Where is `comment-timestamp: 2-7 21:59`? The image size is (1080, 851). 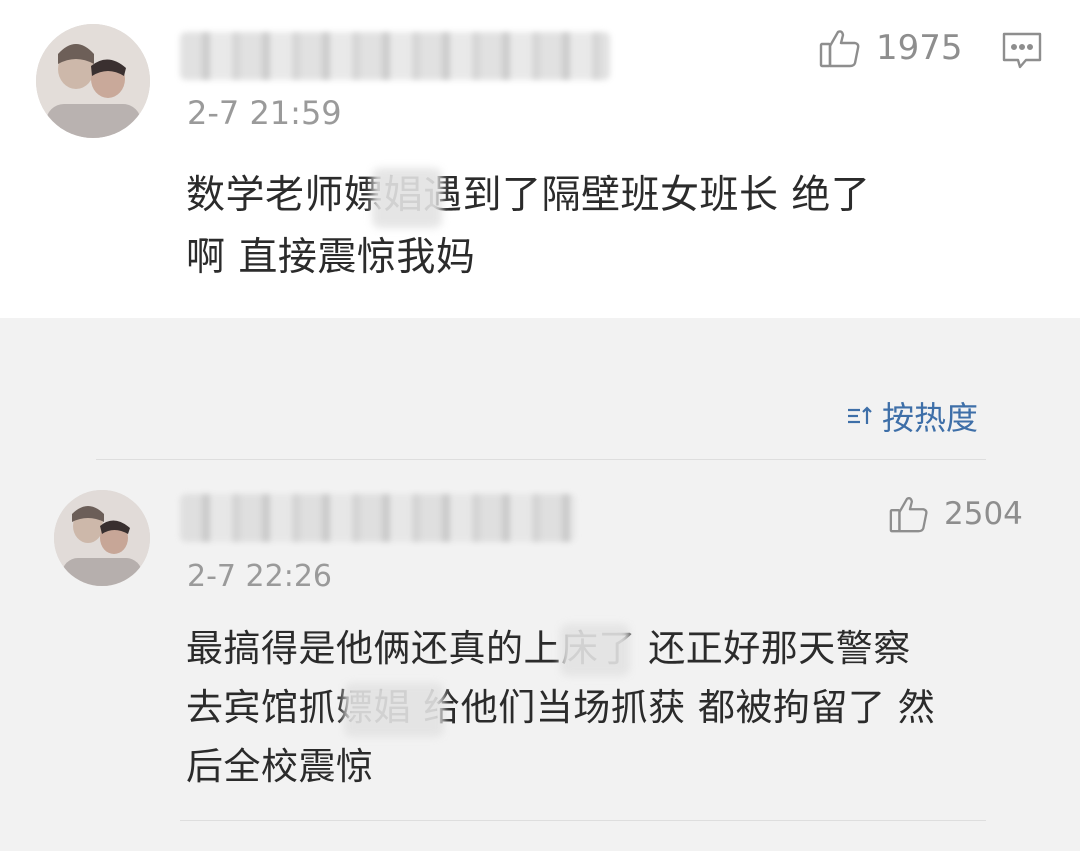 comment-timestamp: 2-7 21:59 is located at coordinates (264, 113).